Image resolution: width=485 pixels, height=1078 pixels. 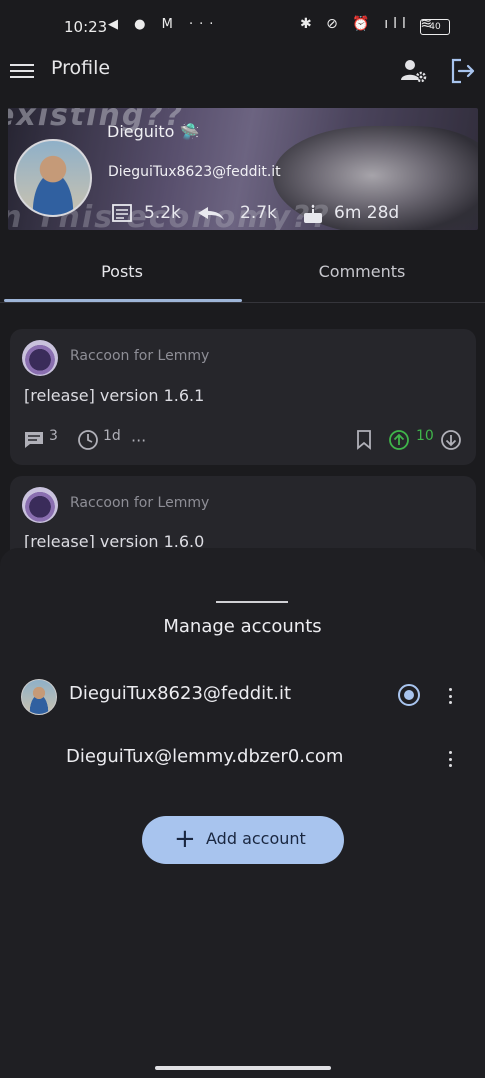 What do you see at coordinates (425, 436) in the screenshot?
I see `upvote-count: 10` at bounding box center [425, 436].